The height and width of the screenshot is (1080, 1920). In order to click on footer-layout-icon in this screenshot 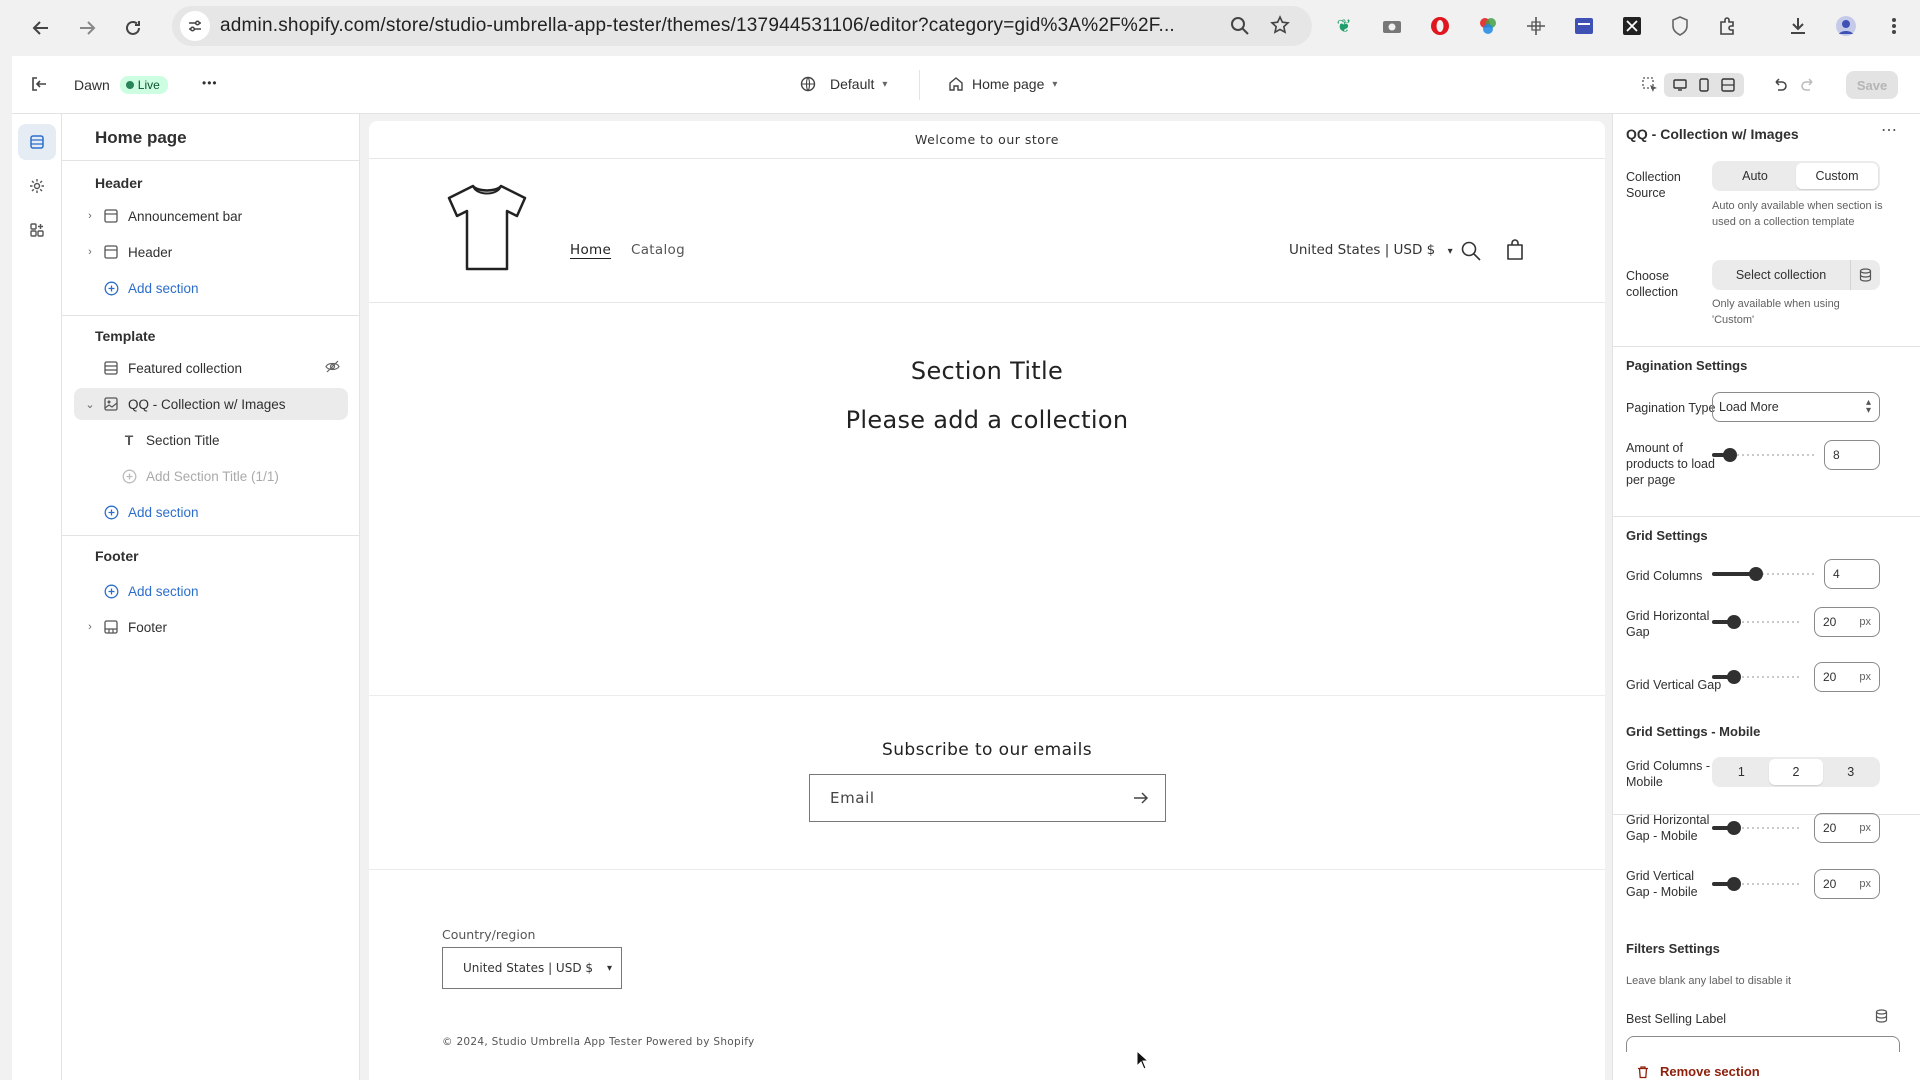, I will do `click(111, 627)`.